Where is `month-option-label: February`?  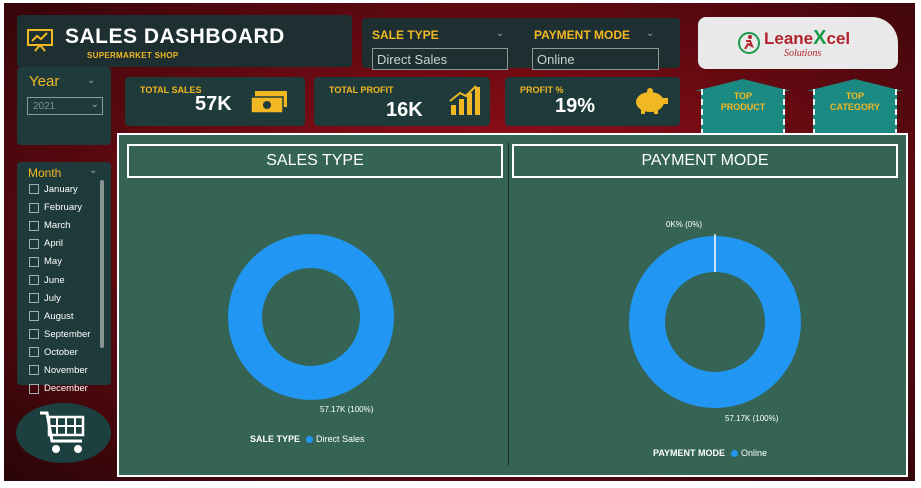
month-option-label: February is located at coordinates (63, 208).